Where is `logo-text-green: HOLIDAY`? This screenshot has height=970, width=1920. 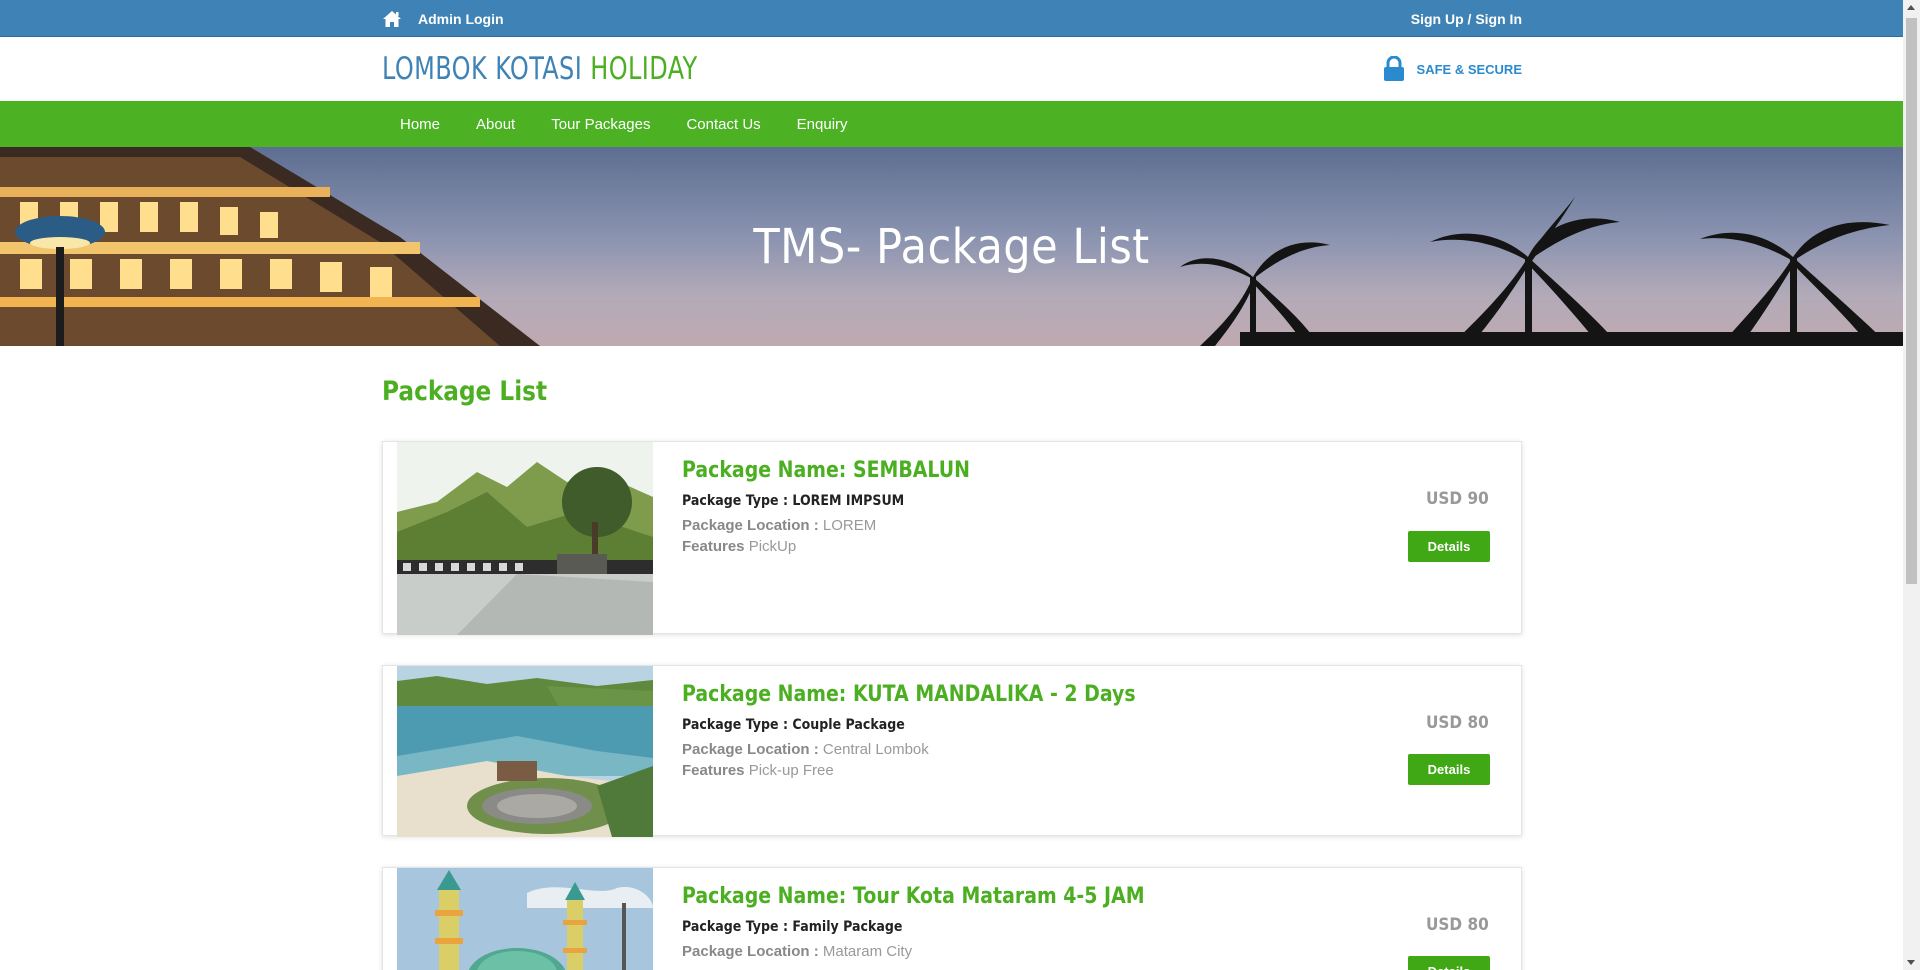 logo-text-green: HOLIDAY is located at coordinates (644, 69).